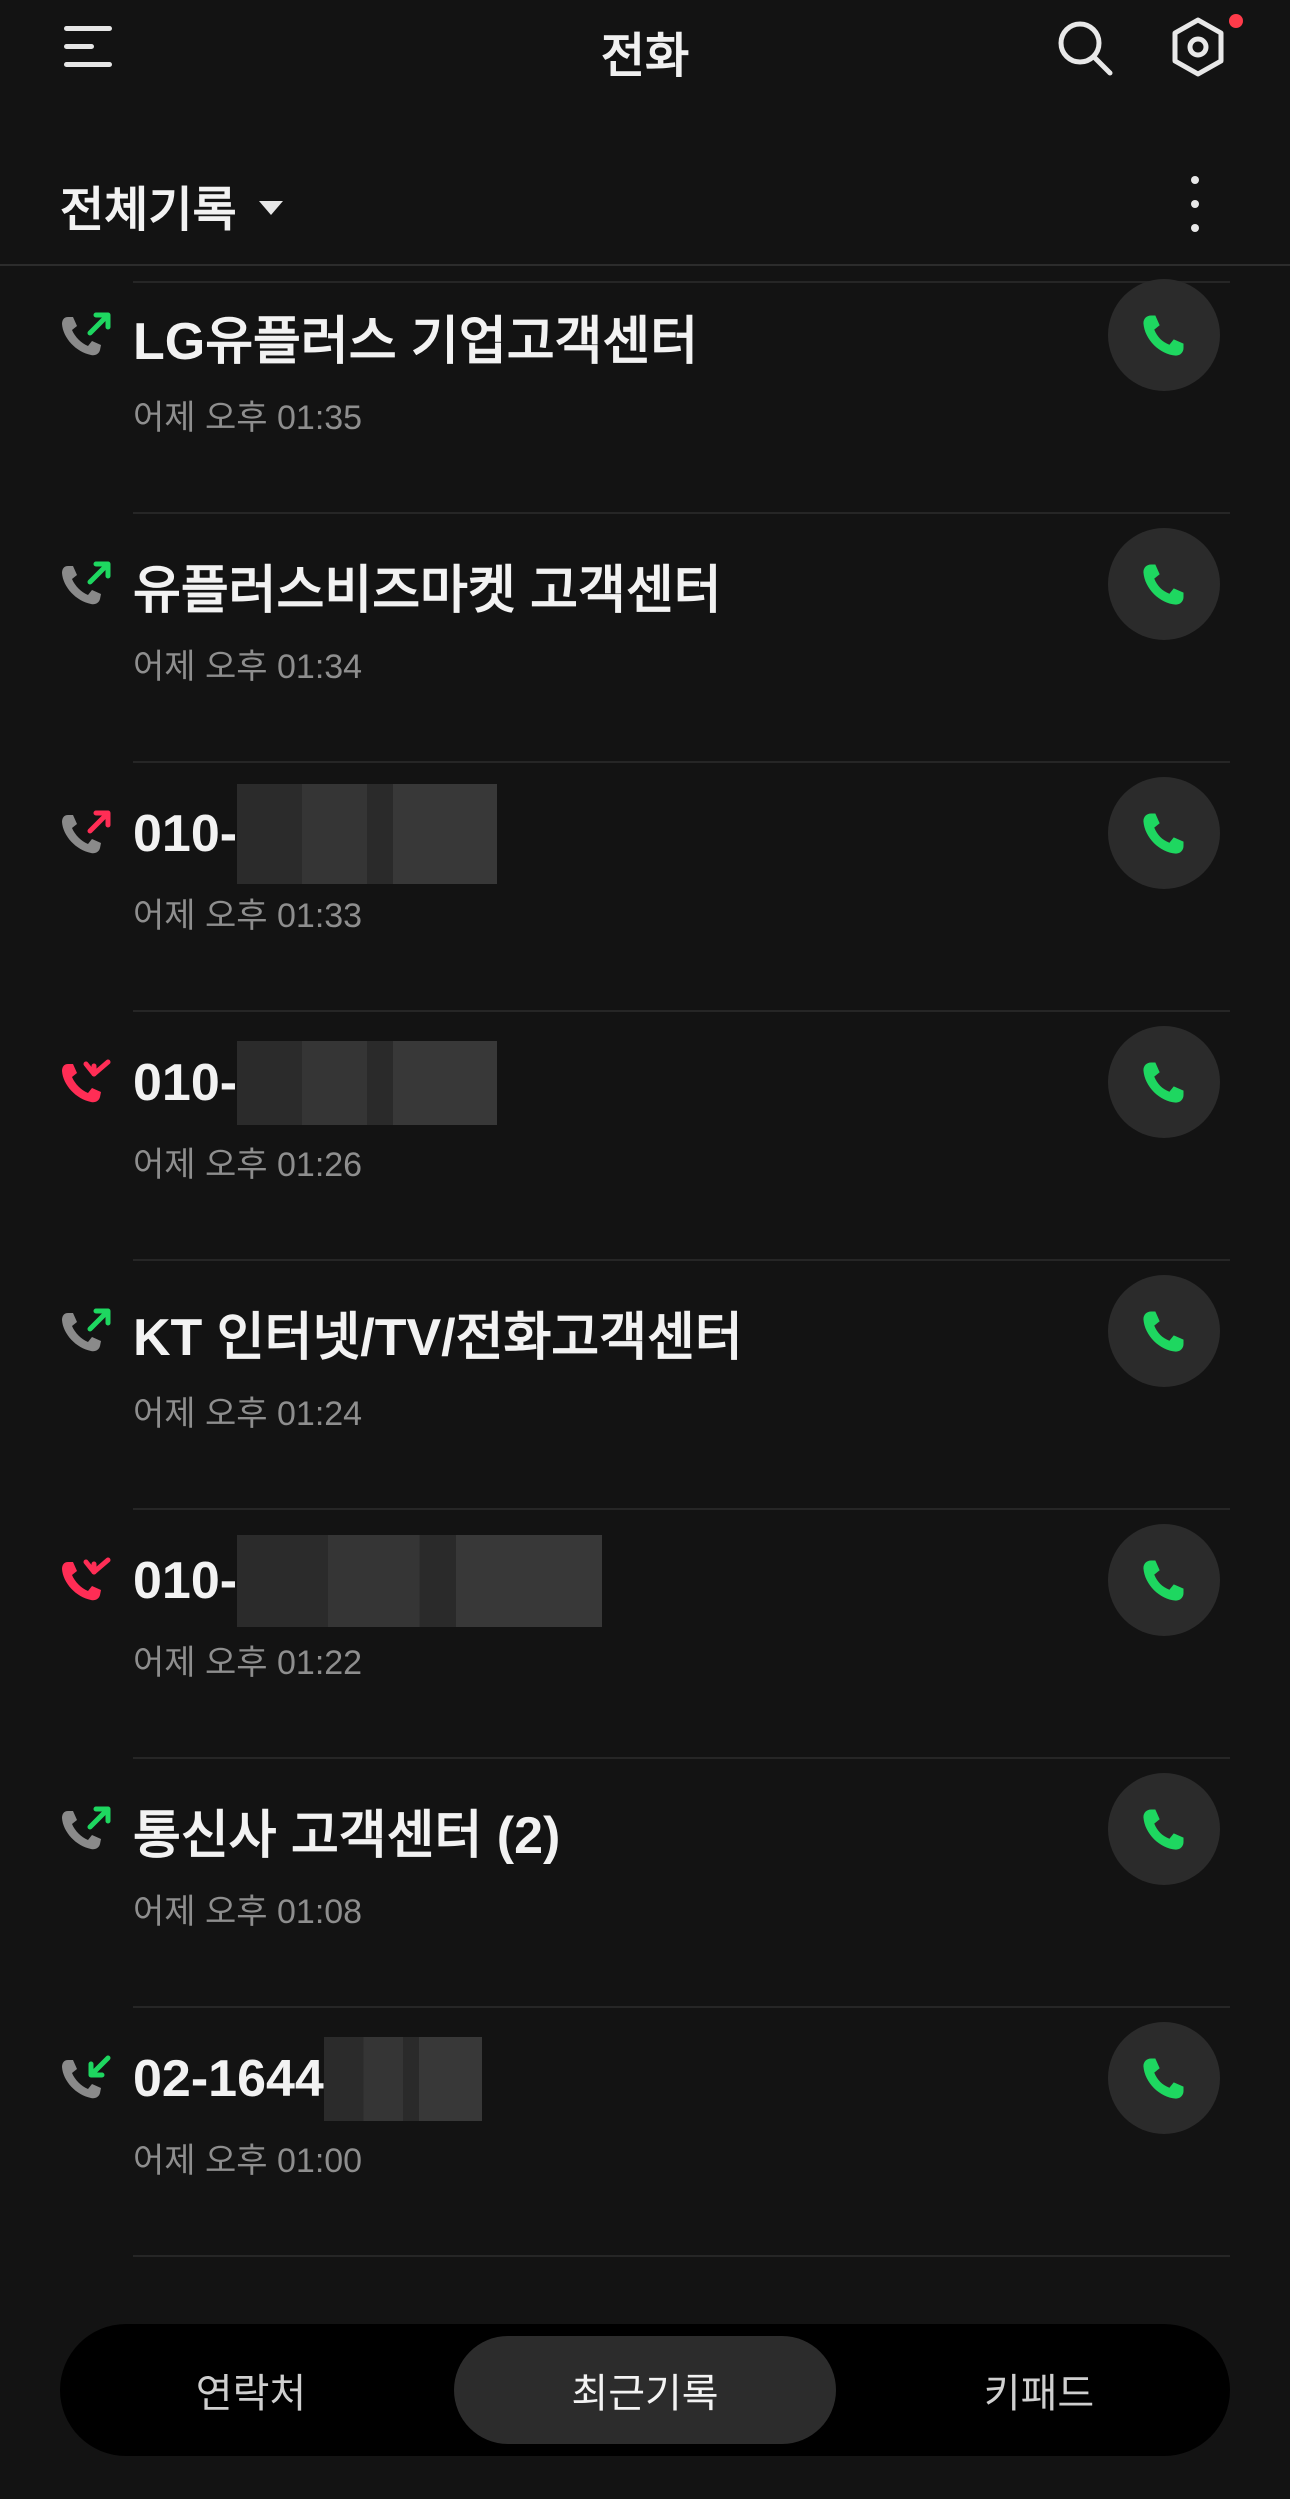 Image resolution: width=1290 pixels, height=2499 pixels. Describe the element at coordinates (427, 590) in the screenshot. I see `caller-name-text: 유플러스비즈마켓 고객센터` at that location.